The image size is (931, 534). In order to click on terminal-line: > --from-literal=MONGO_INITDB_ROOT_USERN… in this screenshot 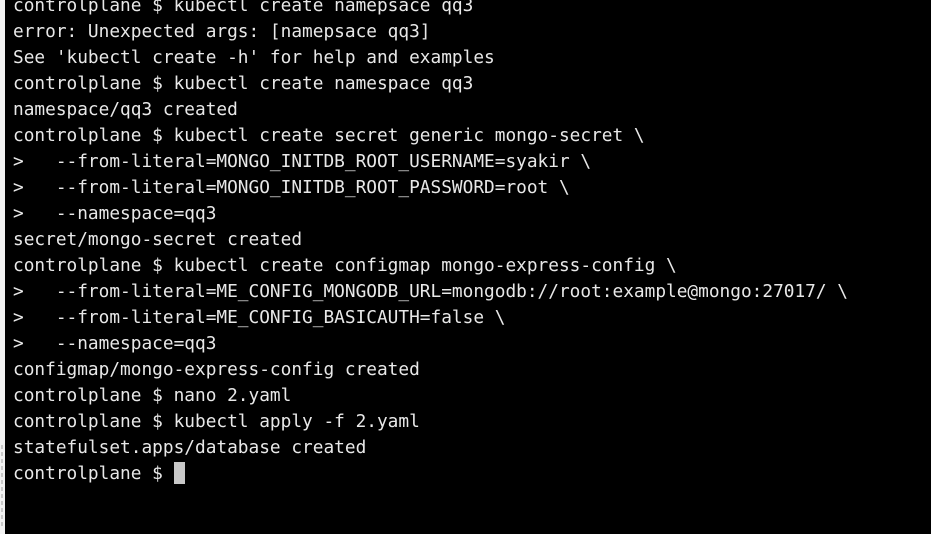, I will do `click(302, 161)`.